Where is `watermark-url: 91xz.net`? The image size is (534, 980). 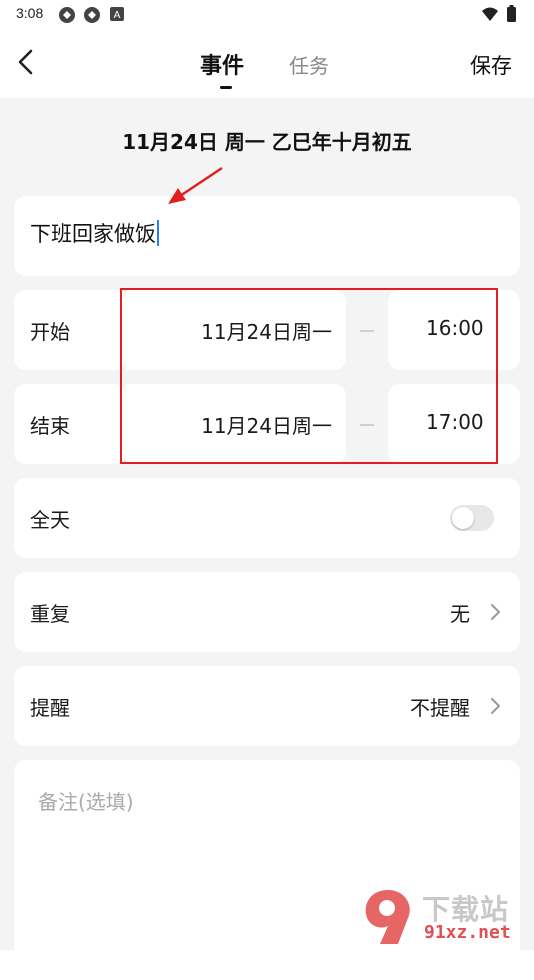
watermark-url: 91xz.net is located at coordinates (467, 932).